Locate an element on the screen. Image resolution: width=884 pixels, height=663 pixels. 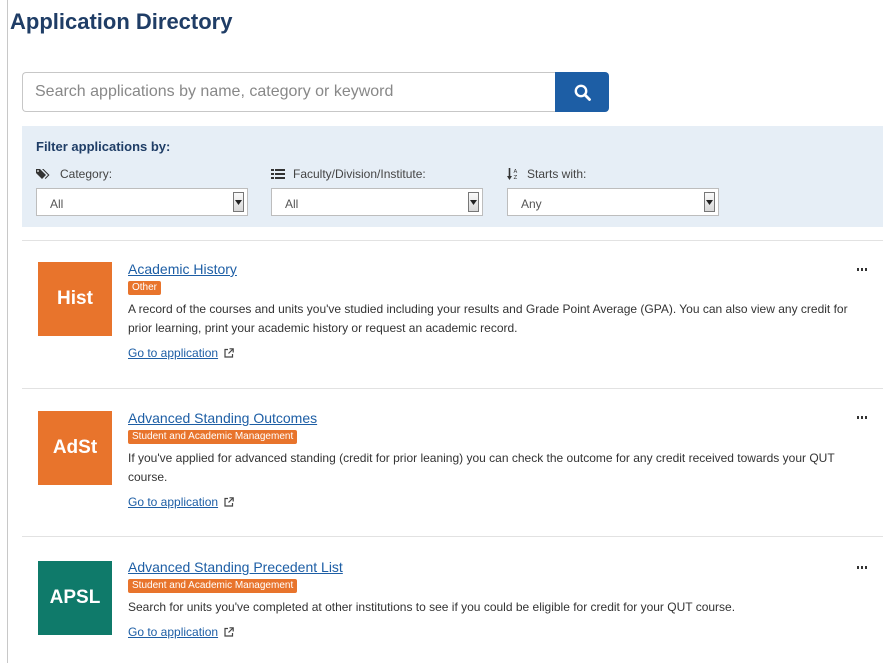
category-select: All is located at coordinates (142, 202).